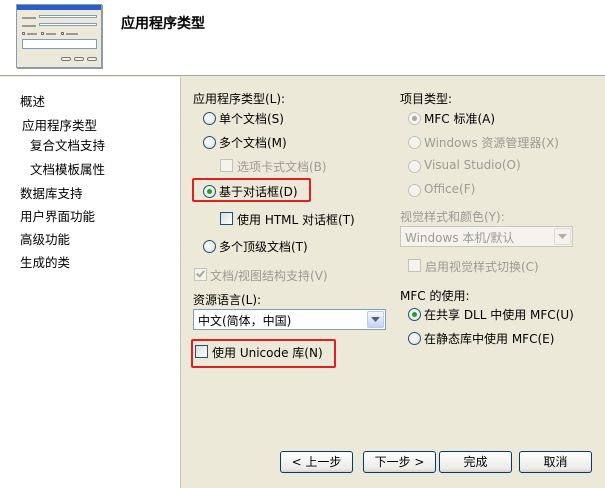  What do you see at coordinates (414, 338) in the screenshot?
I see `radio-static-lib` at bounding box center [414, 338].